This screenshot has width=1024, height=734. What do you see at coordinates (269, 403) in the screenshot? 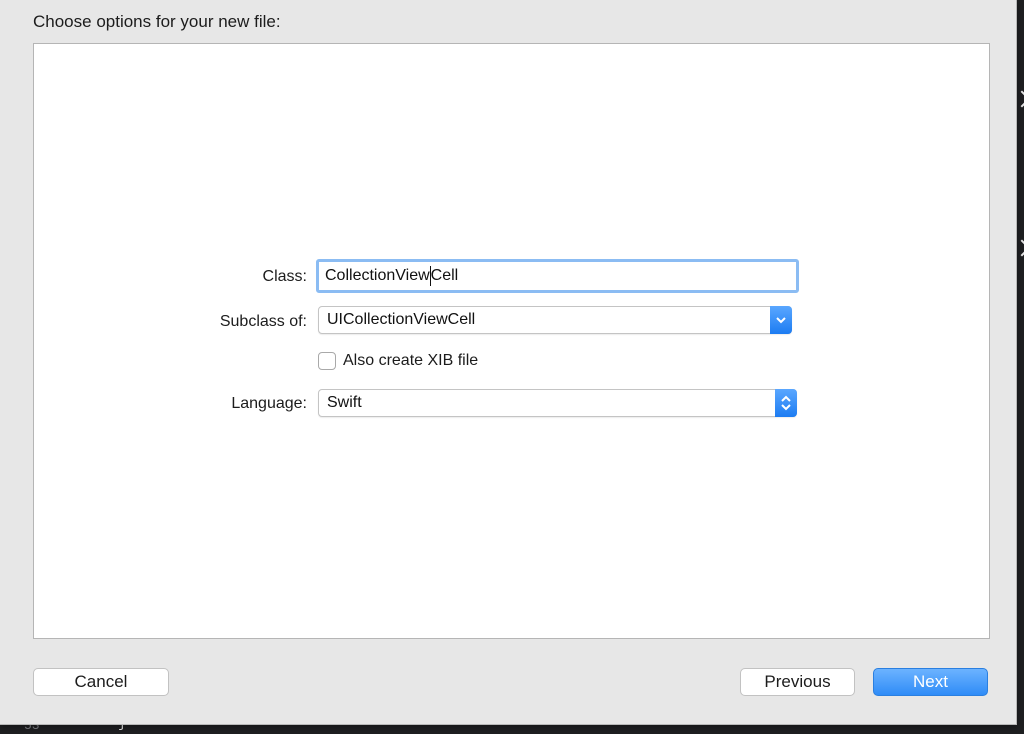
I see `language-label: Language:` at bounding box center [269, 403].